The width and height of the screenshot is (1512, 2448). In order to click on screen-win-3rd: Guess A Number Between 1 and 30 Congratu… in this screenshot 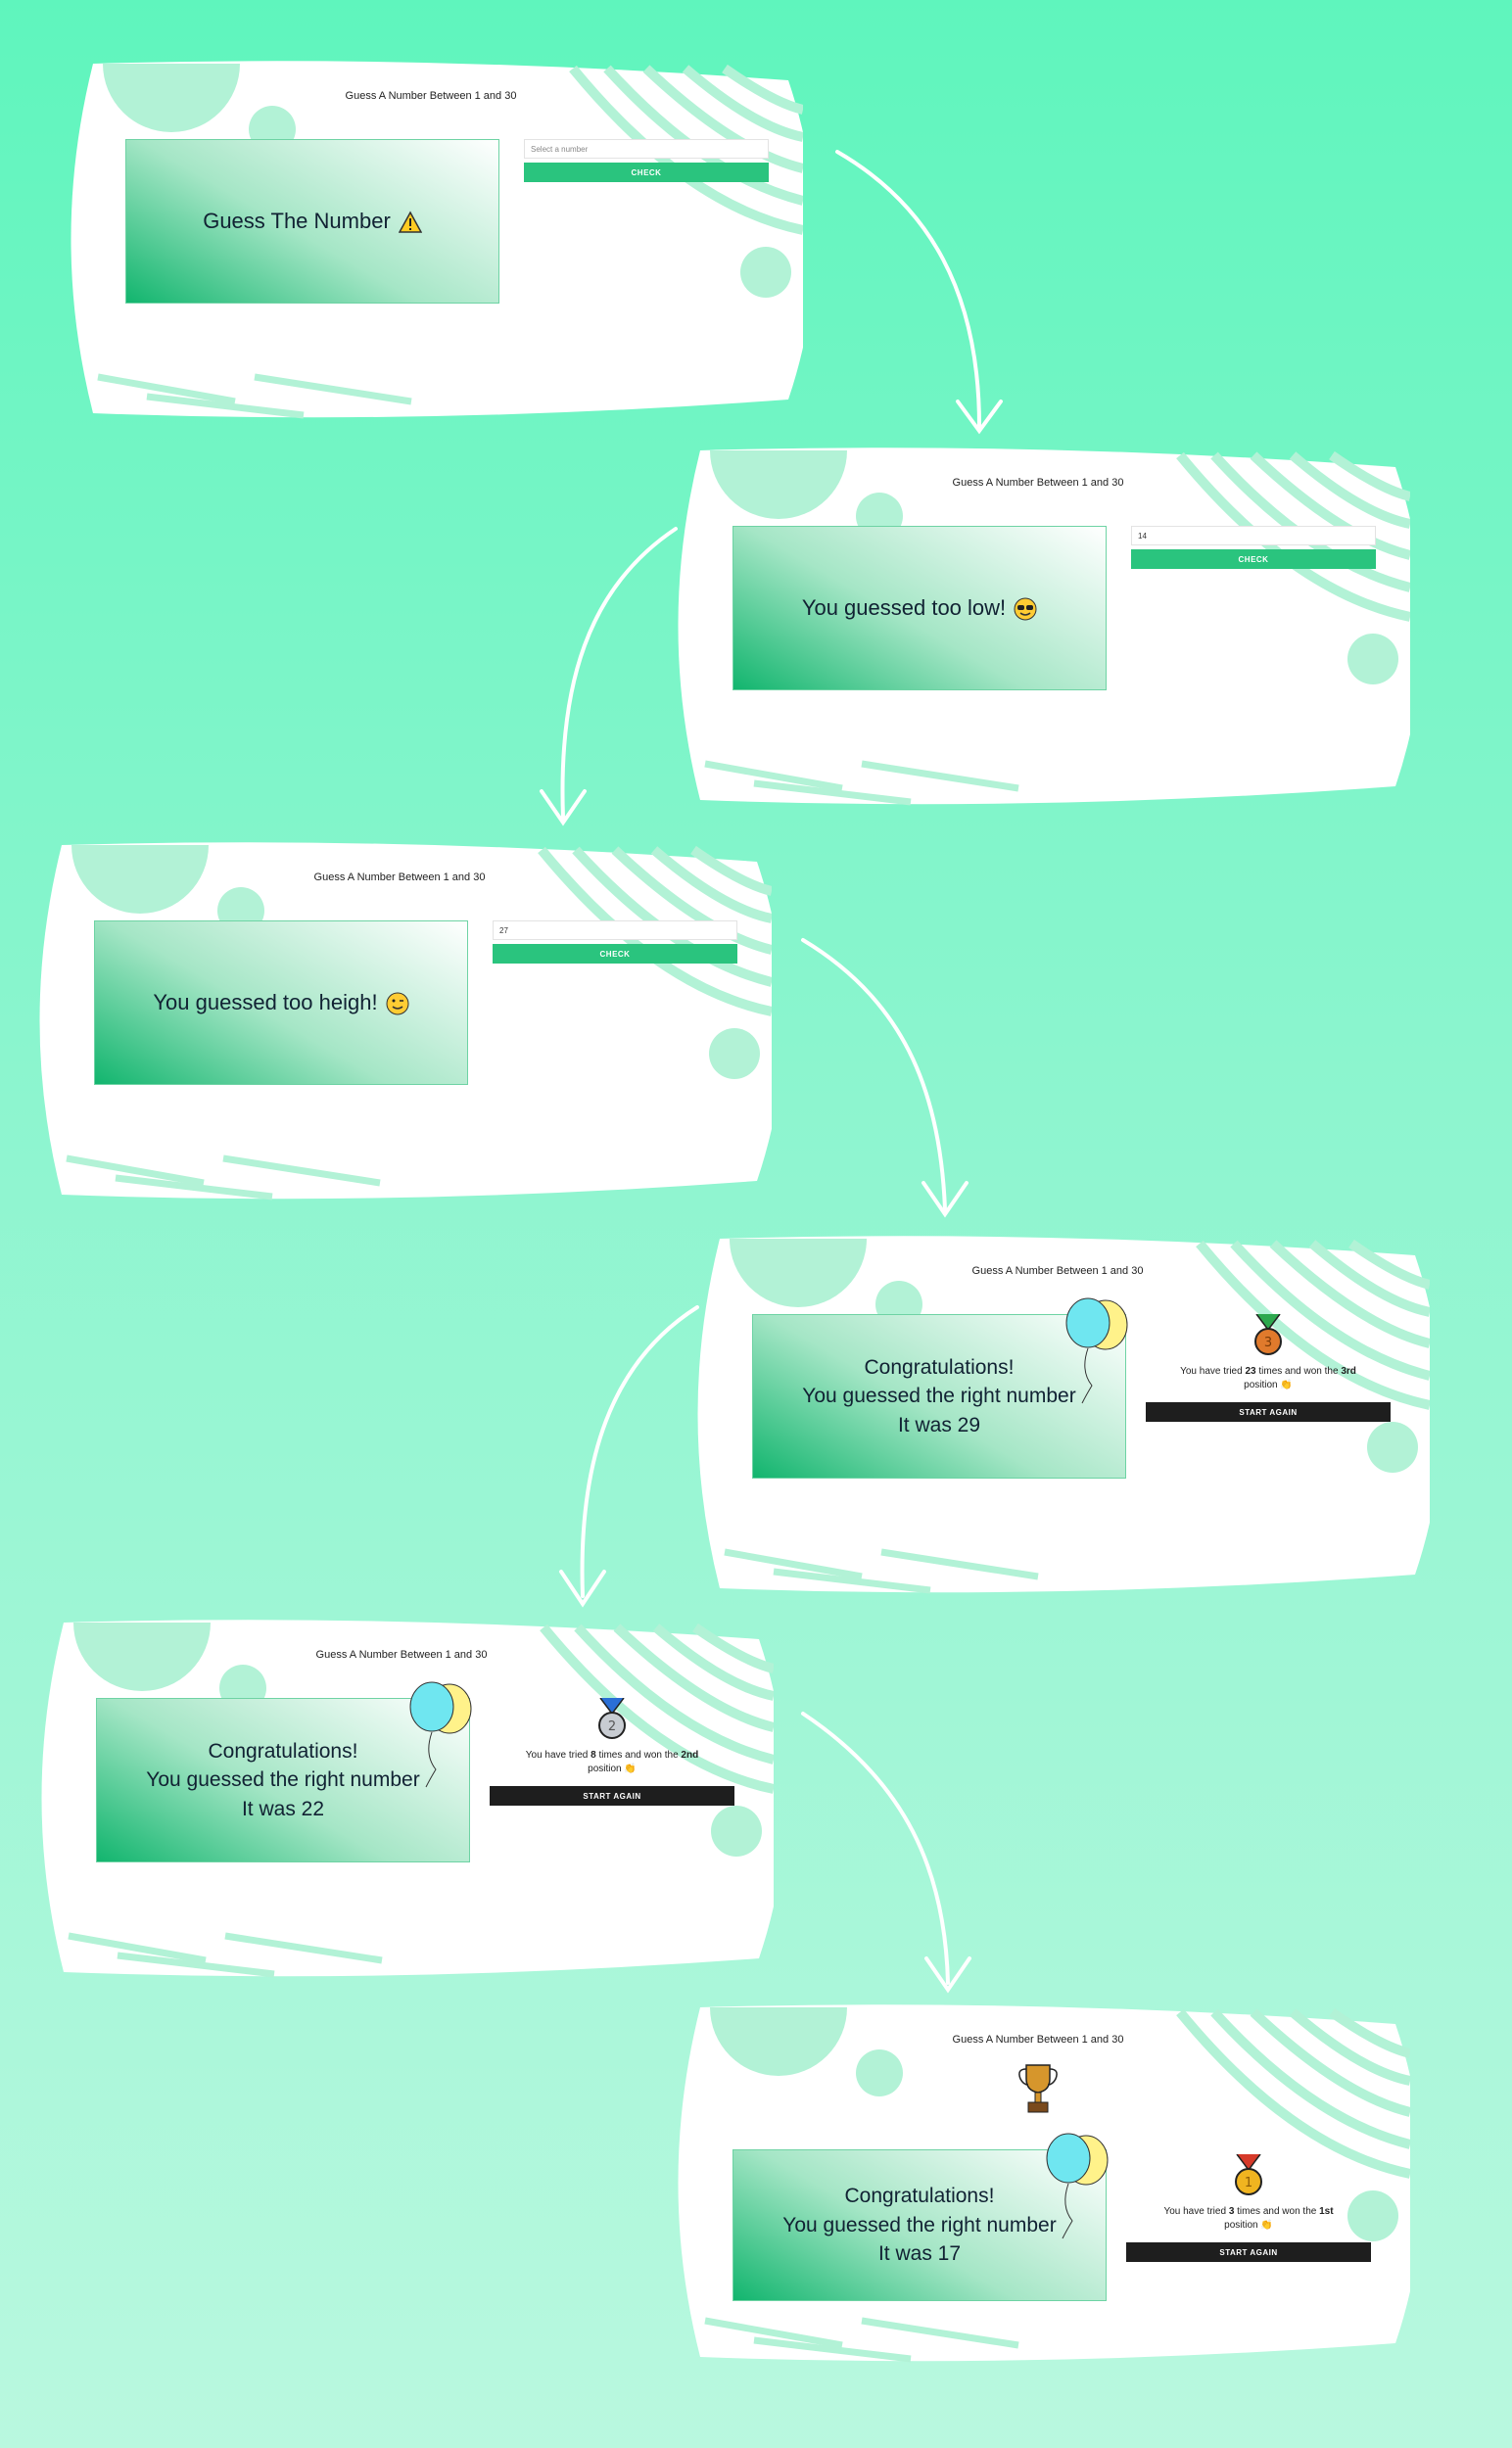, I will do `click(1057, 1415)`.